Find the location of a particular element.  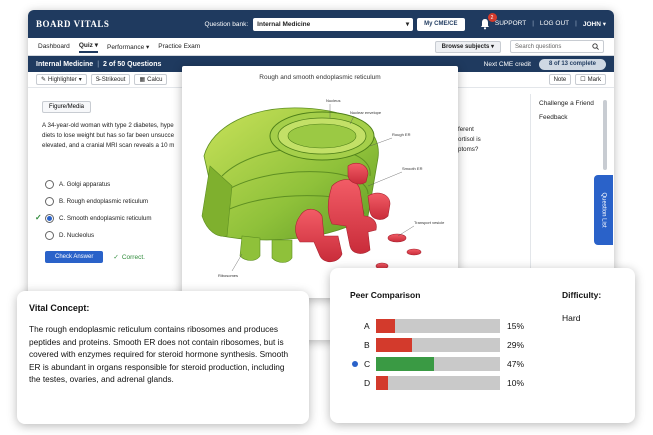

nav-performance: Performance ▾ is located at coordinates (128, 47).